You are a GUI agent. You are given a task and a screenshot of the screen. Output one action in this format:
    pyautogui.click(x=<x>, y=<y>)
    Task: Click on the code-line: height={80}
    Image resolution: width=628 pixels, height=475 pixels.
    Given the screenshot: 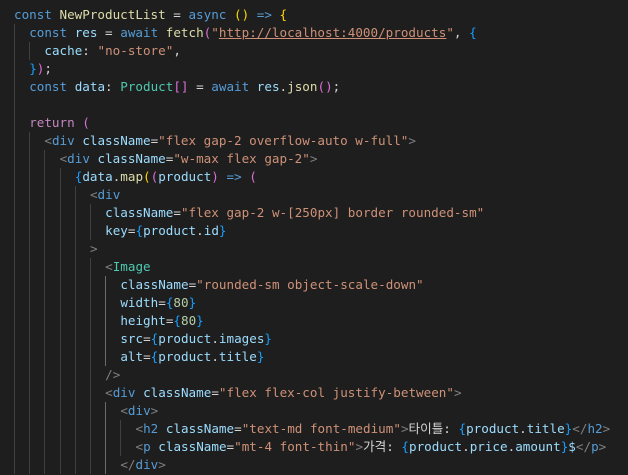 What is the action you would take?
    pyautogui.click(x=305, y=321)
    